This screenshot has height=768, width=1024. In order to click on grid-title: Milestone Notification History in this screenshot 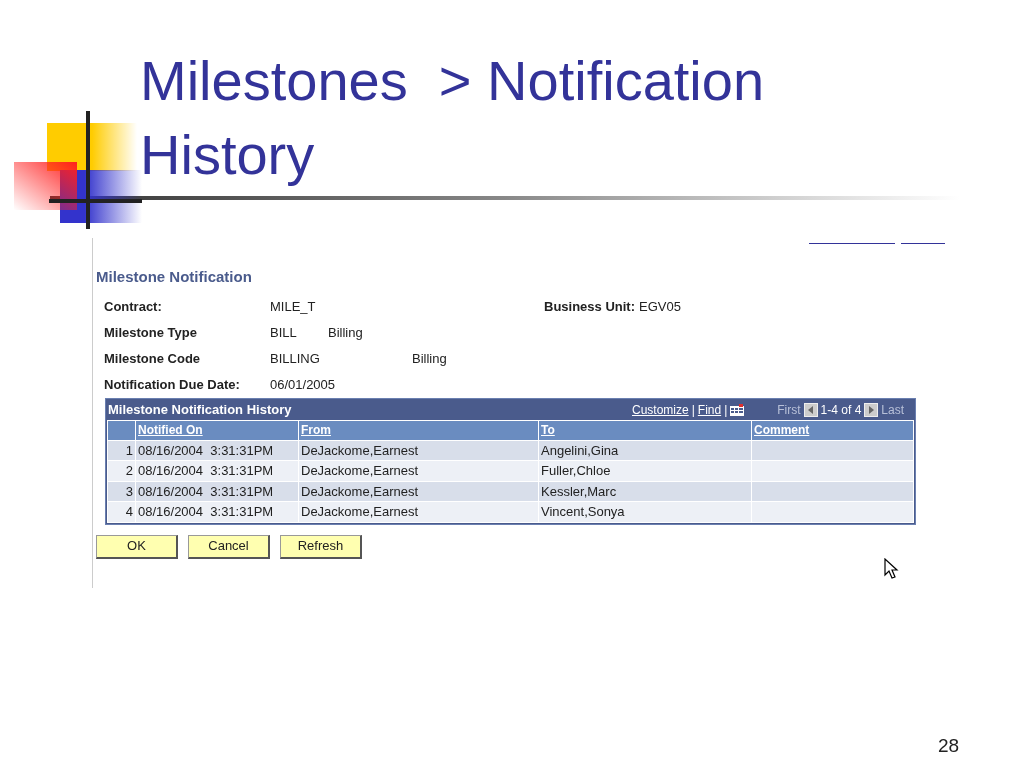, I will do `click(200, 409)`.